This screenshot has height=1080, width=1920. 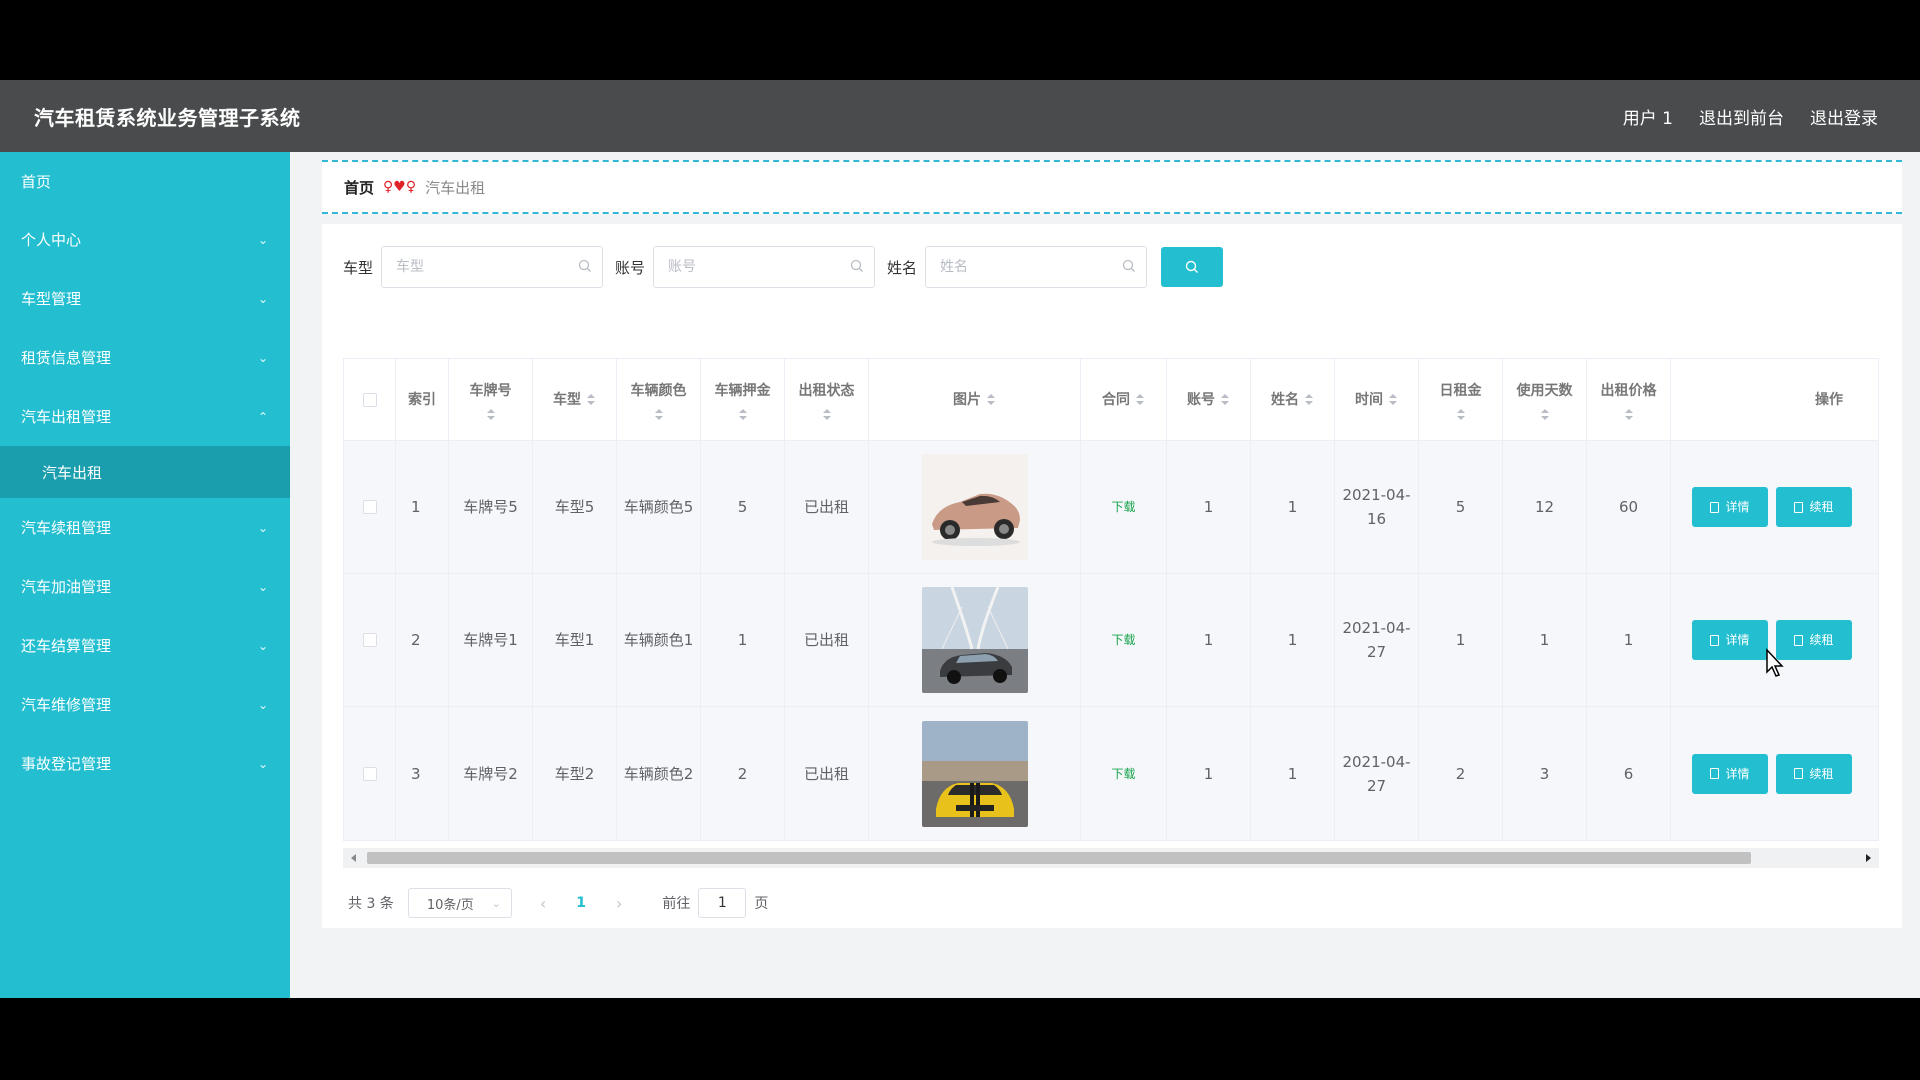 What do you see at coordinates (353, 858) in the screenshot?
I see `scroll-left-icon` at bounding box center [353, 858].